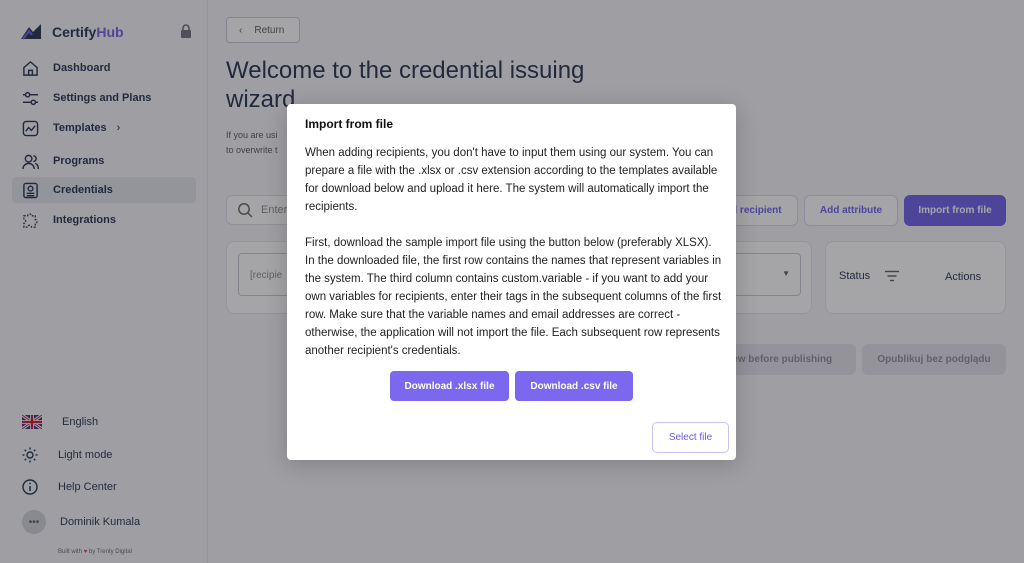 This screenshot has height=563, width=1024. What do you see at coordinates (690, 437) in the screenshot?
I see `select-file-button: Select file` at bounding box center [690, 437].